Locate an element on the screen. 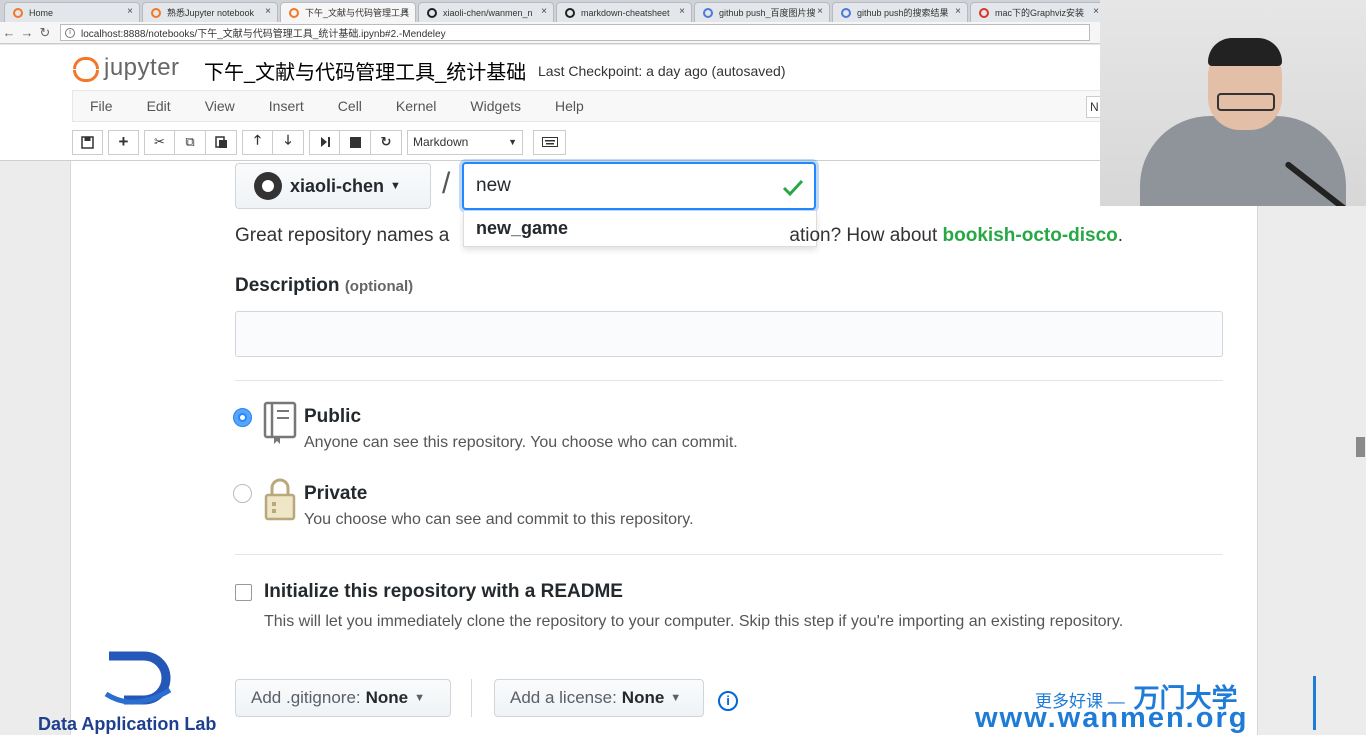 Image resolution: width=1366 pixels, height=735 pixels. forward-icon: → is located at coordinates (27, 32).